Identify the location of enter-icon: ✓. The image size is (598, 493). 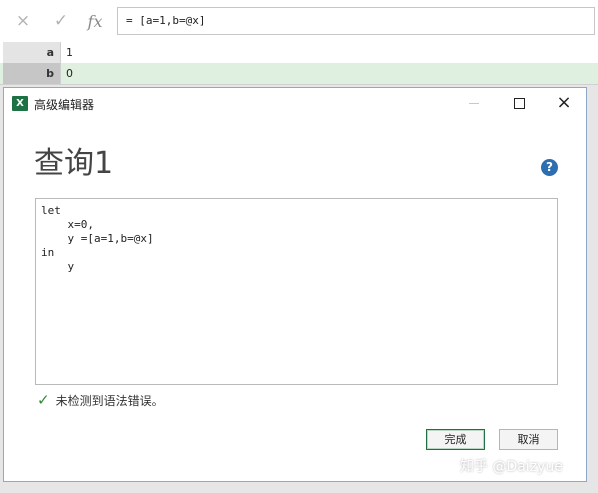
(61, 21).